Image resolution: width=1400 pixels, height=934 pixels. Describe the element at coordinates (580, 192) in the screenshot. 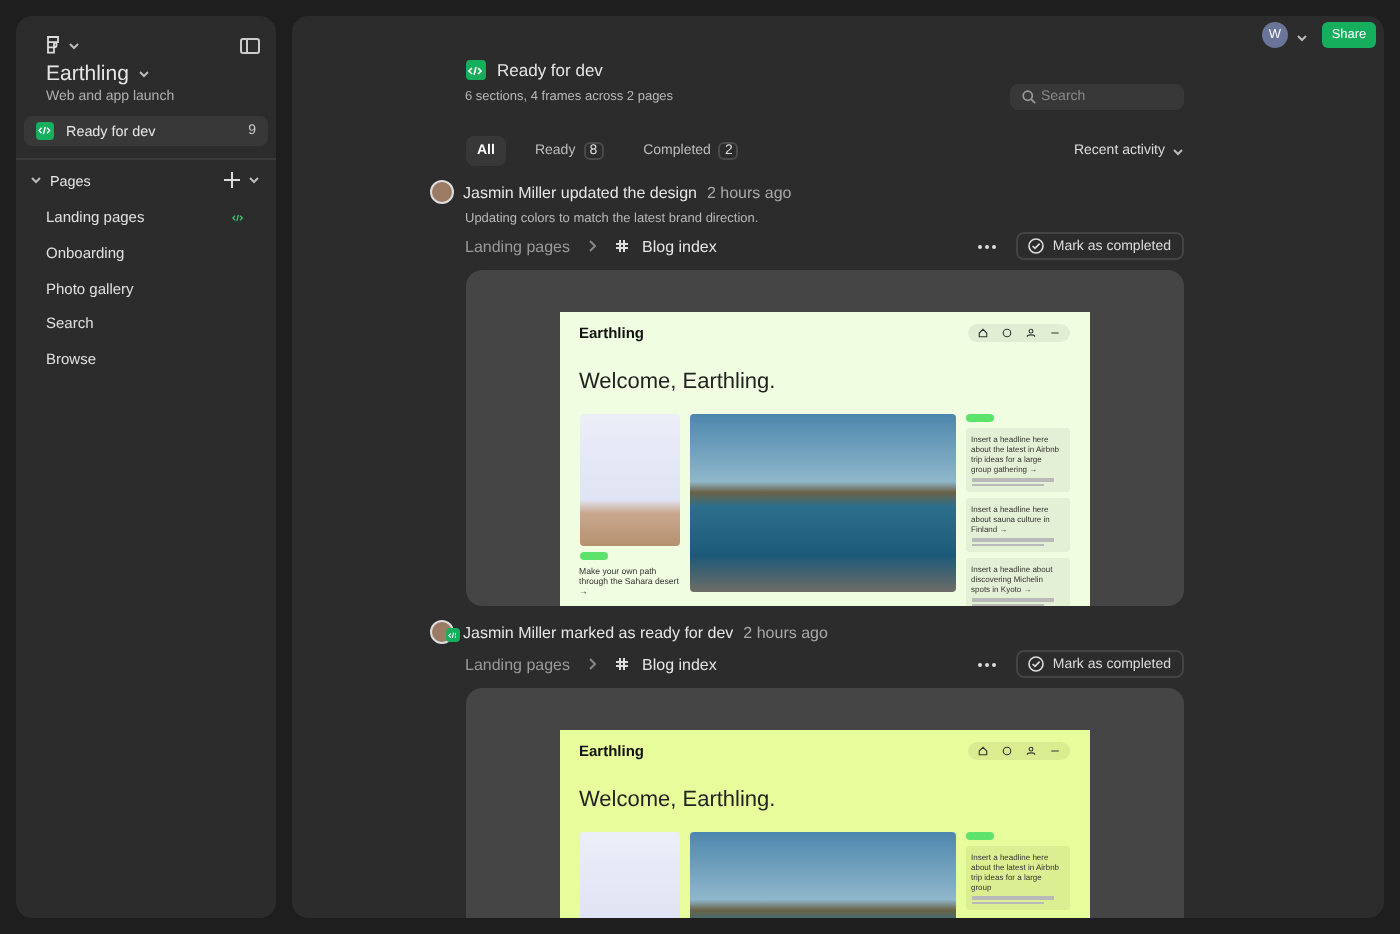

I see `activity-title: Jasmin Miller updated the design` at that location.